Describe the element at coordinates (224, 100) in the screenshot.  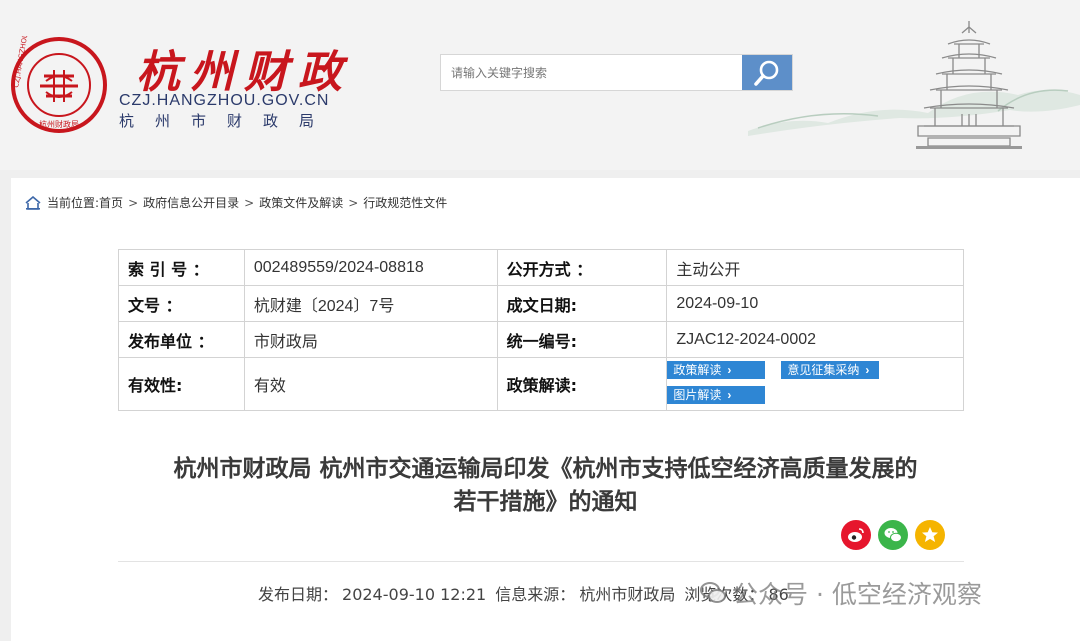
I see `site-logo-url: CZJ.HANGZHOU.GOV.CN` at that location.